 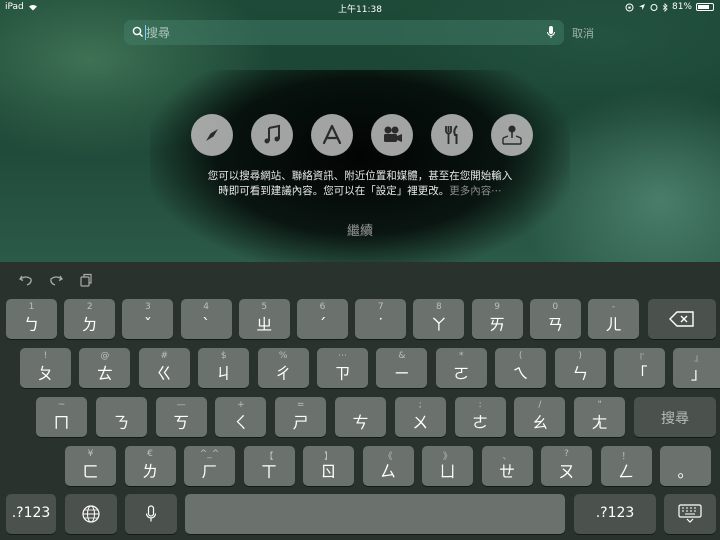 What do you see at coordinates (56, 280) in the screenshot?
I see `redo-icon` at bounding box center [56, 280].